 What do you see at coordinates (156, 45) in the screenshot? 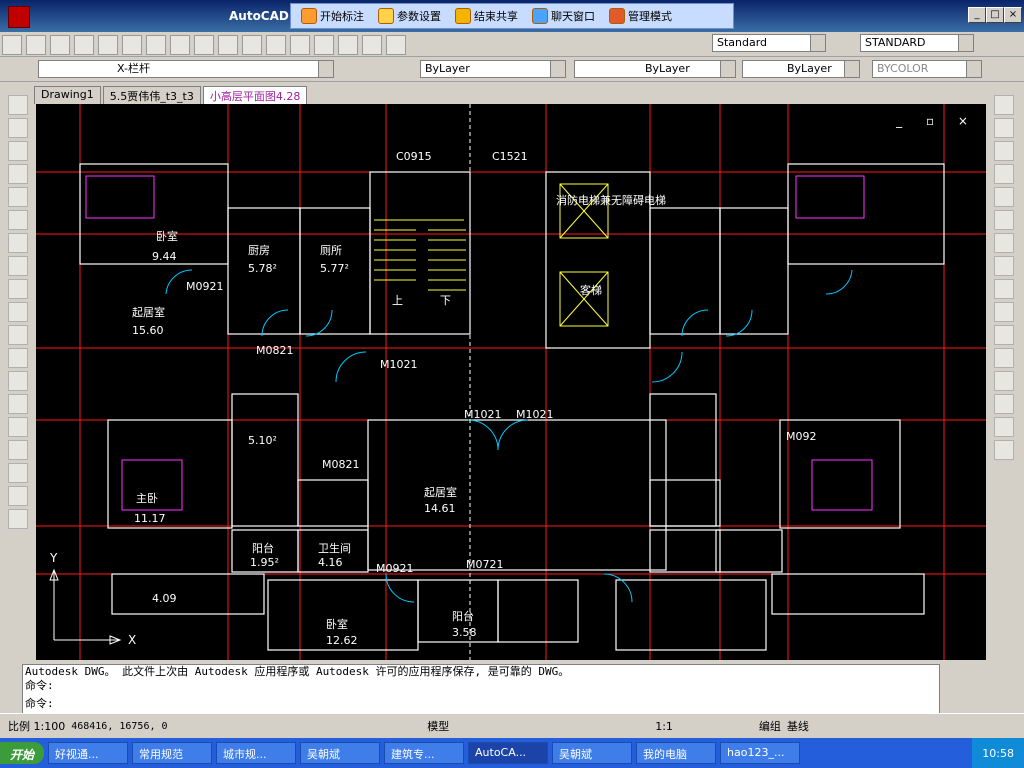
I see `cut-icon` at bounding box center [156, 45].